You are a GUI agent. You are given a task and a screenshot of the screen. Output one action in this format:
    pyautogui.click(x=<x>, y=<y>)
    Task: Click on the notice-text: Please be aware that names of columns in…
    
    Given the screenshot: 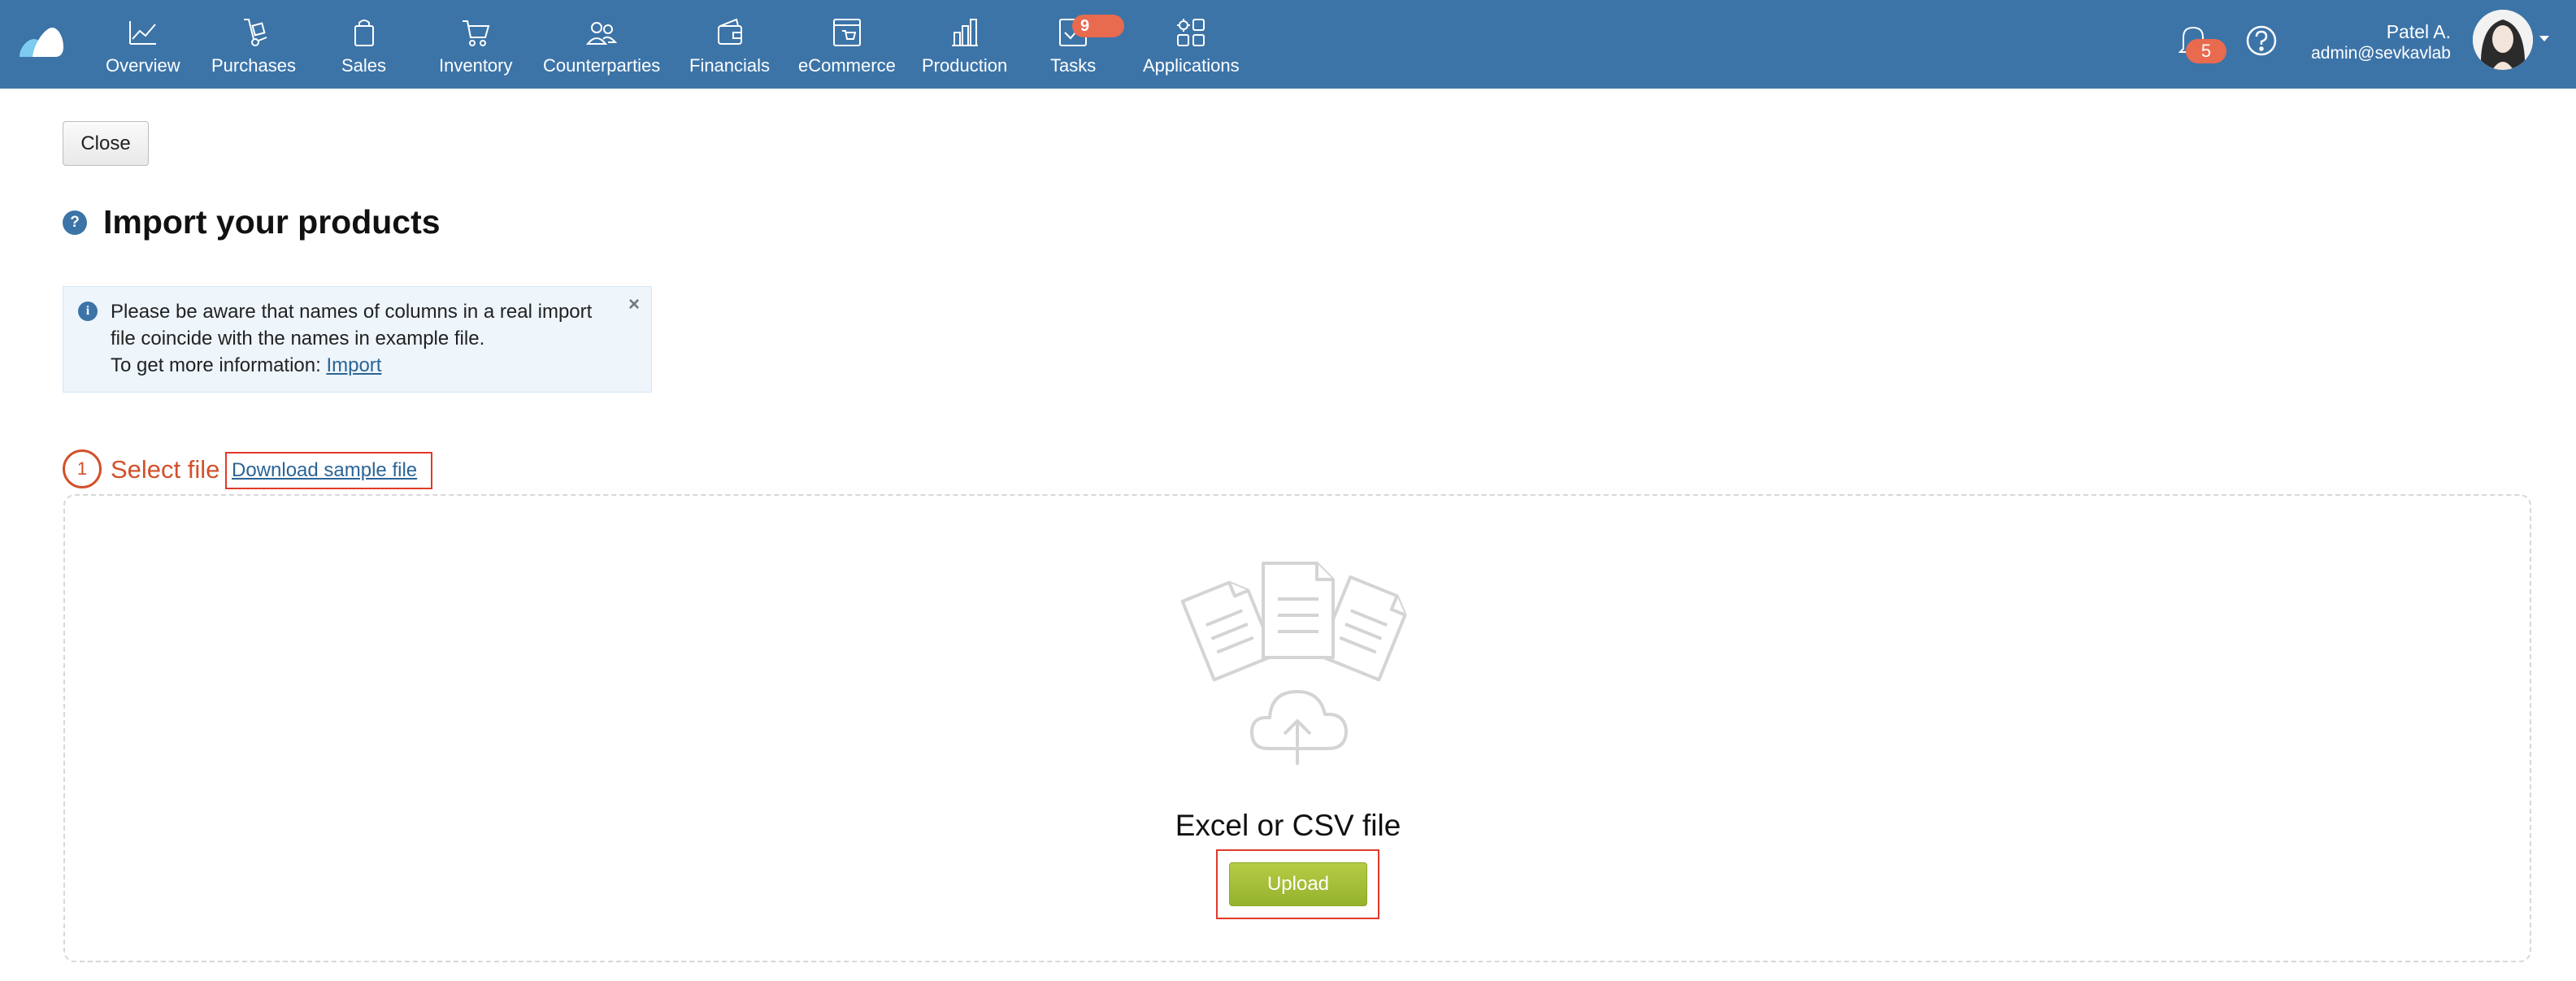 What is the action you would take?
    pyautogui.click(x=358, y=338)
    